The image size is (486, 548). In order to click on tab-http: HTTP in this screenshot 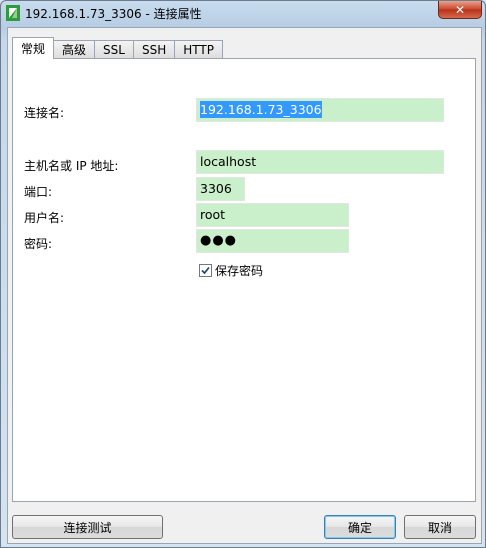, I will do `click(198, 49)`.